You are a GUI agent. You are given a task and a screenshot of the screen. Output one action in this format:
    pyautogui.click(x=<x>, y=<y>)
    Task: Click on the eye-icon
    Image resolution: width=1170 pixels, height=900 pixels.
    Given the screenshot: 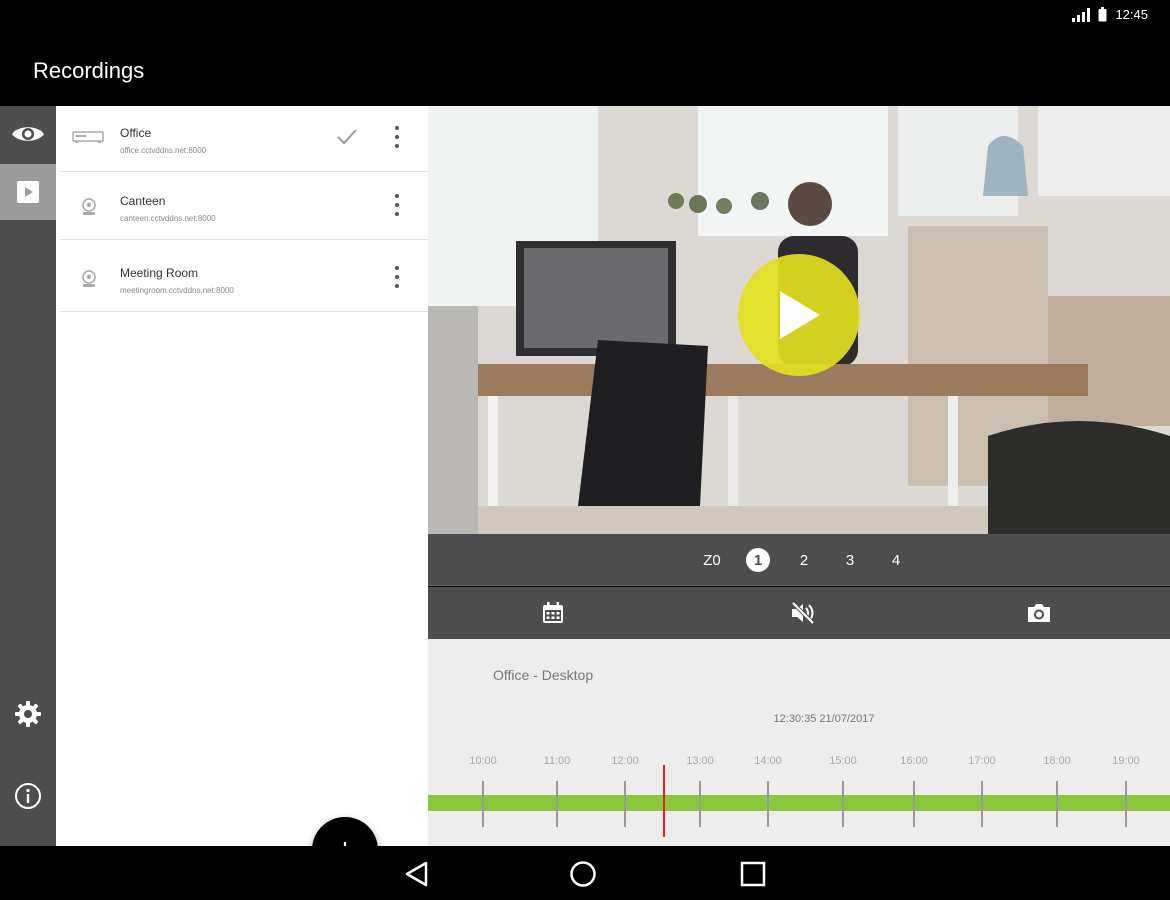 What is the action you would take?
    pyautogui.click(x=28, y=134)
    